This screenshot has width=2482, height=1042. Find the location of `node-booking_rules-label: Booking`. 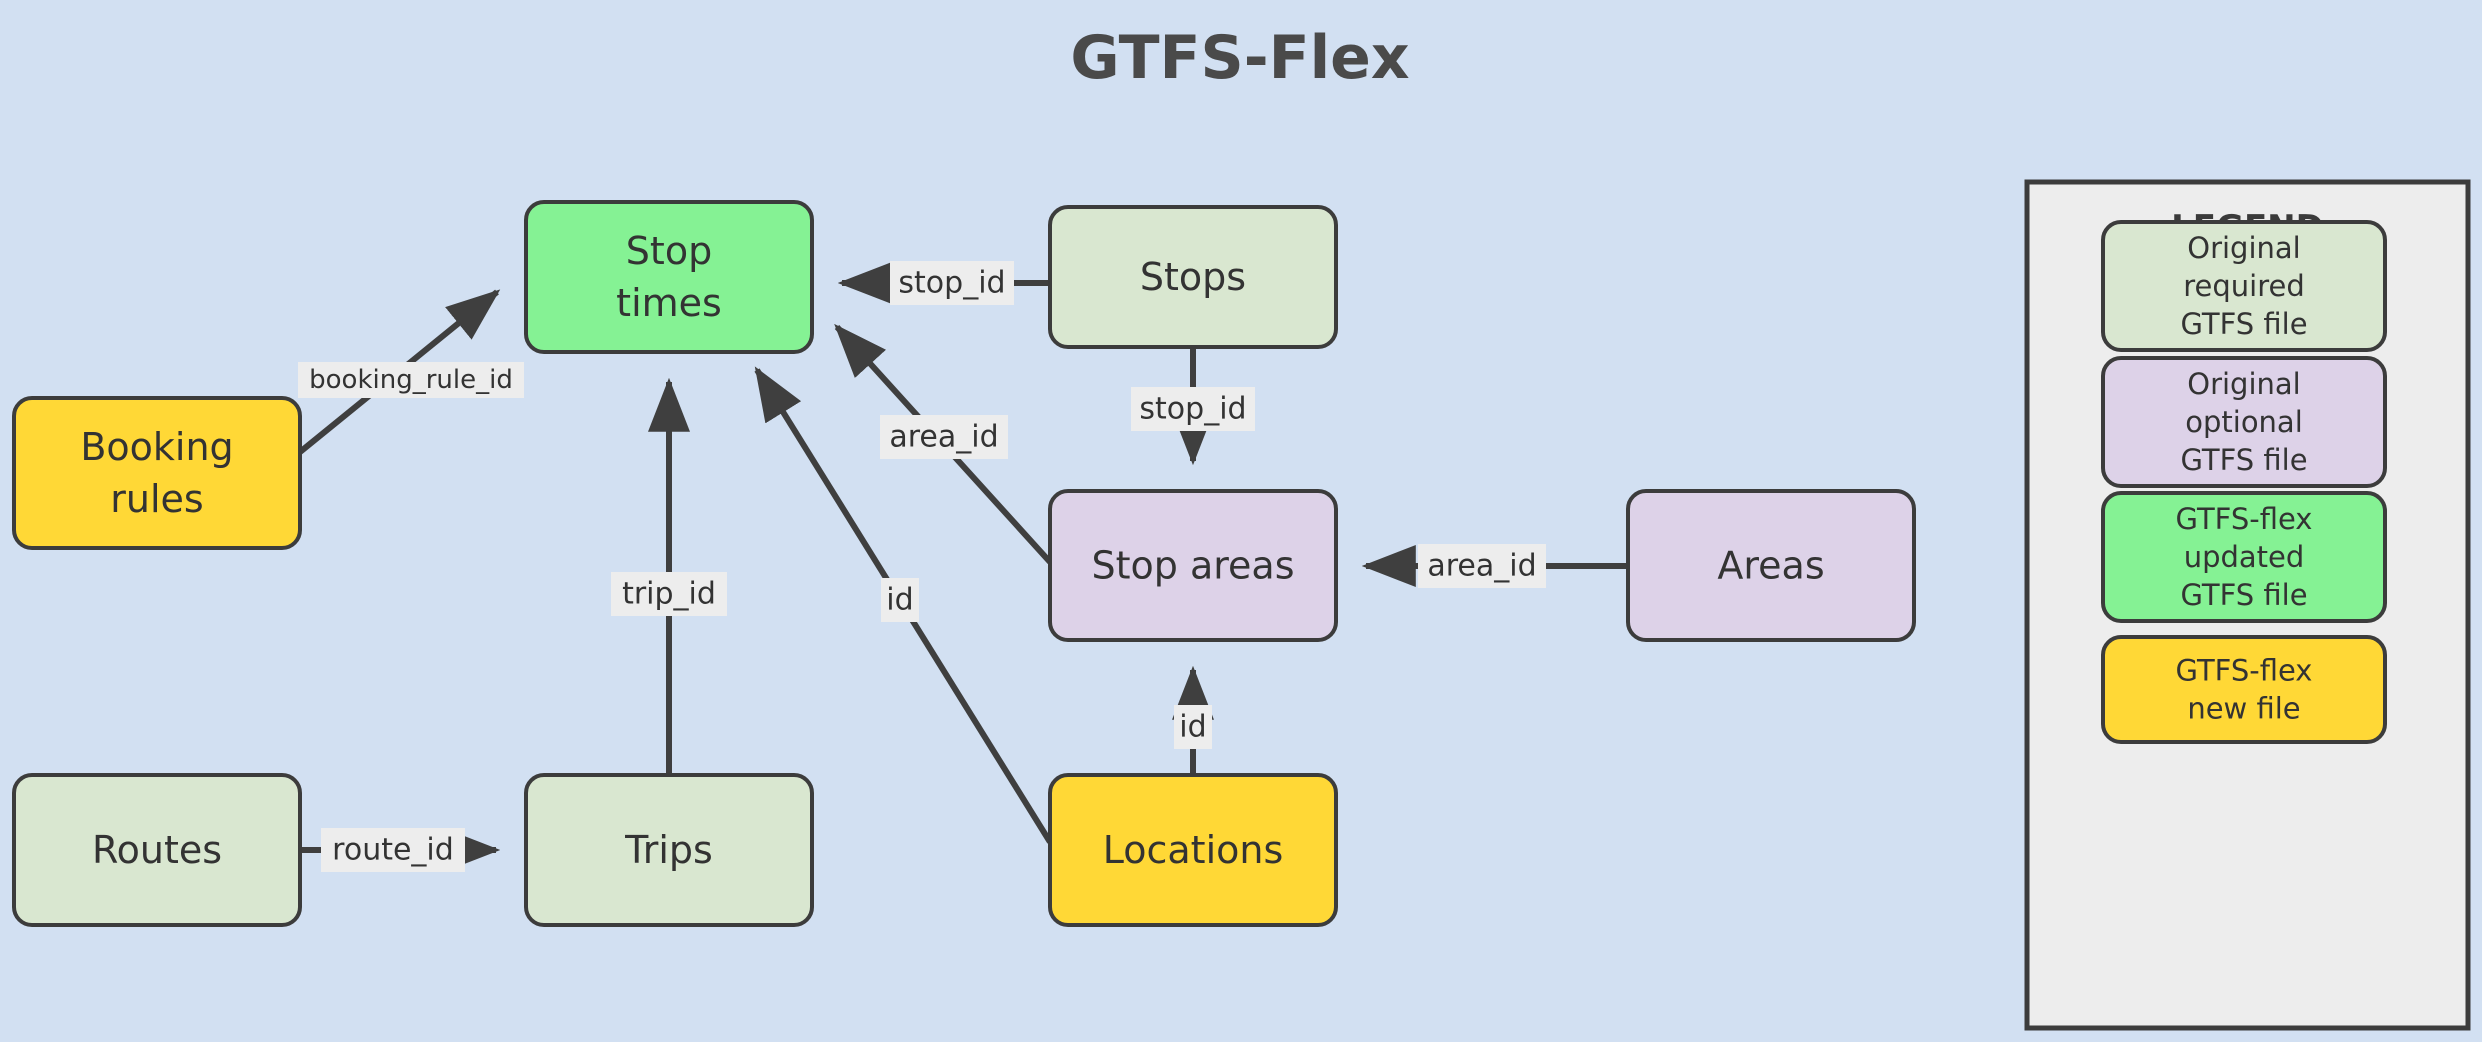

node-booking_rules-label: Booking is located at coordinates (156, 447).